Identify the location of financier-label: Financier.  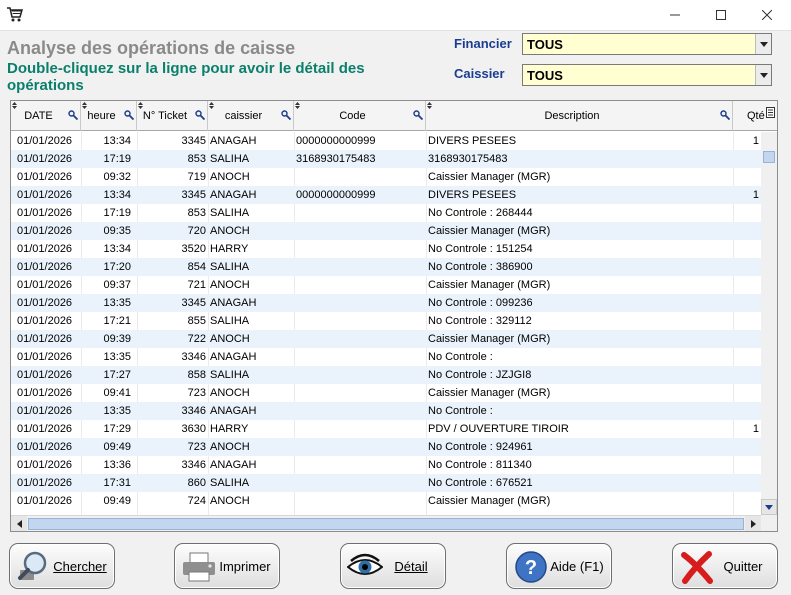
(483, 43).